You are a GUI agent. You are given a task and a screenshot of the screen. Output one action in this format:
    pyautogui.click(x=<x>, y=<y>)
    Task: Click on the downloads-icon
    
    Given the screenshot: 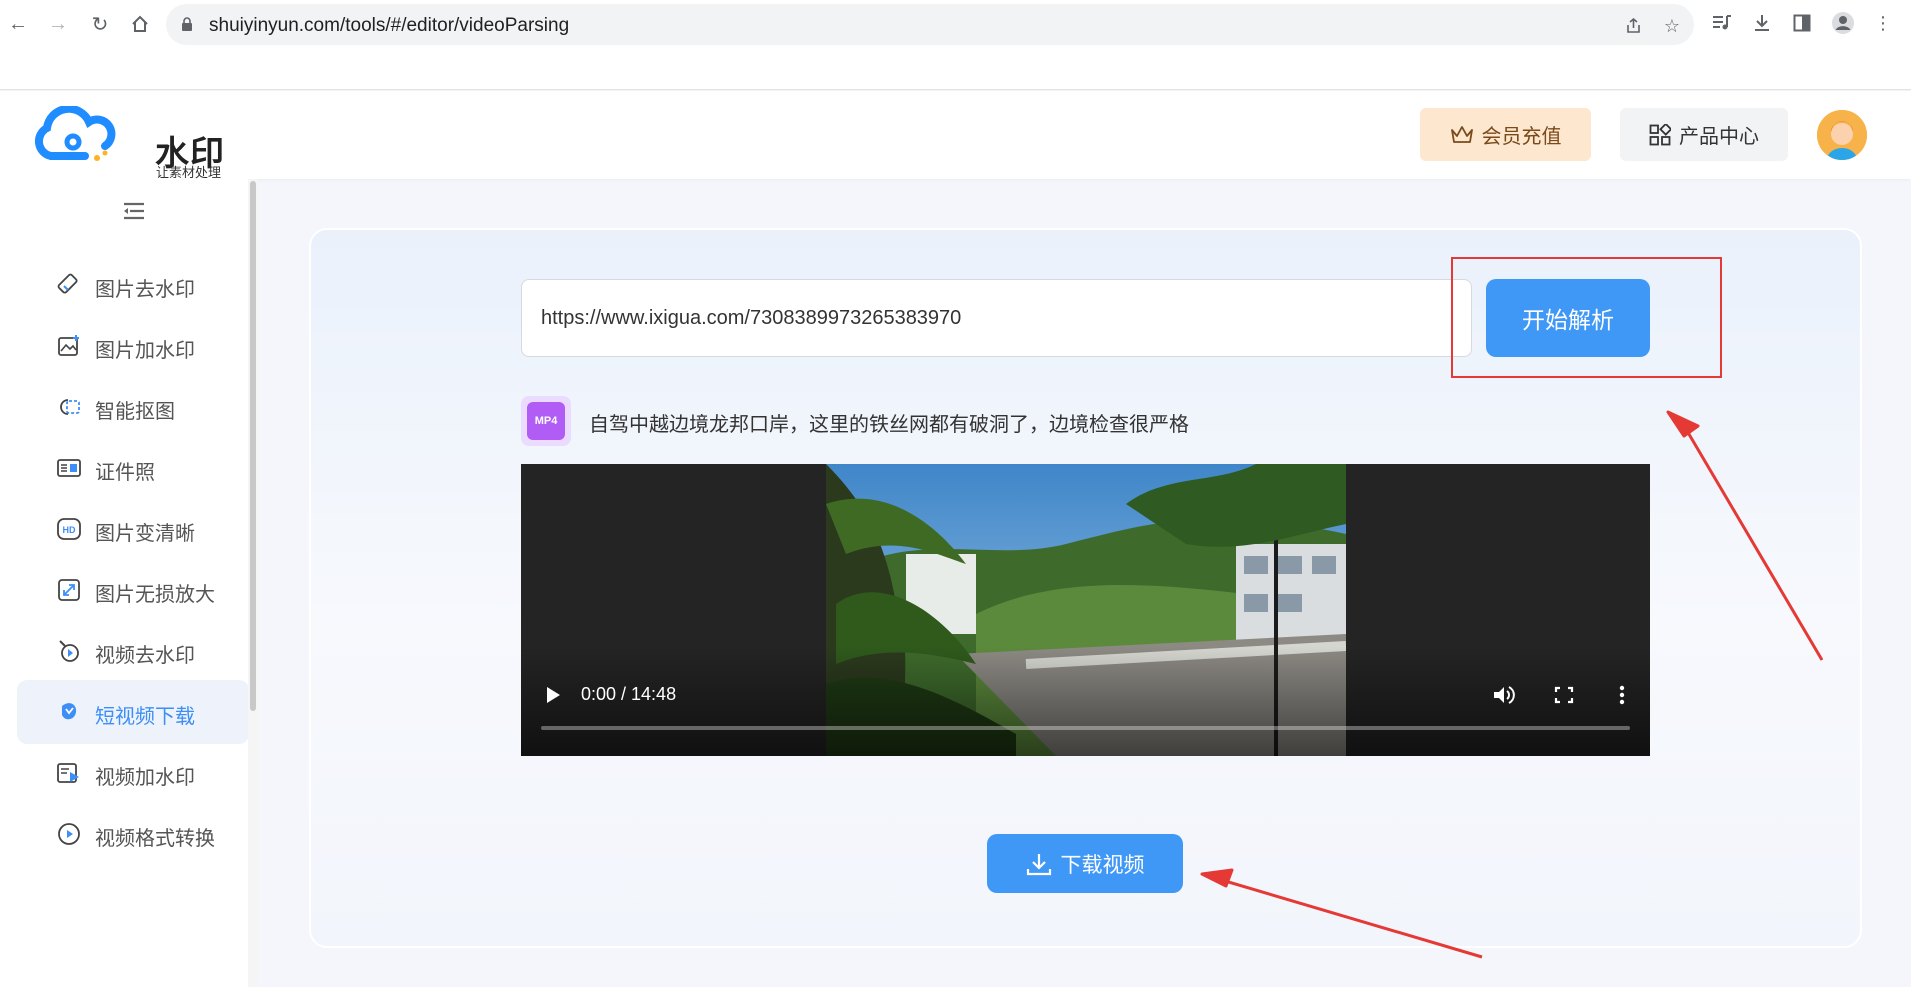 What is the action you would take?
    pyautogui.click(x=1762, y=23)
    